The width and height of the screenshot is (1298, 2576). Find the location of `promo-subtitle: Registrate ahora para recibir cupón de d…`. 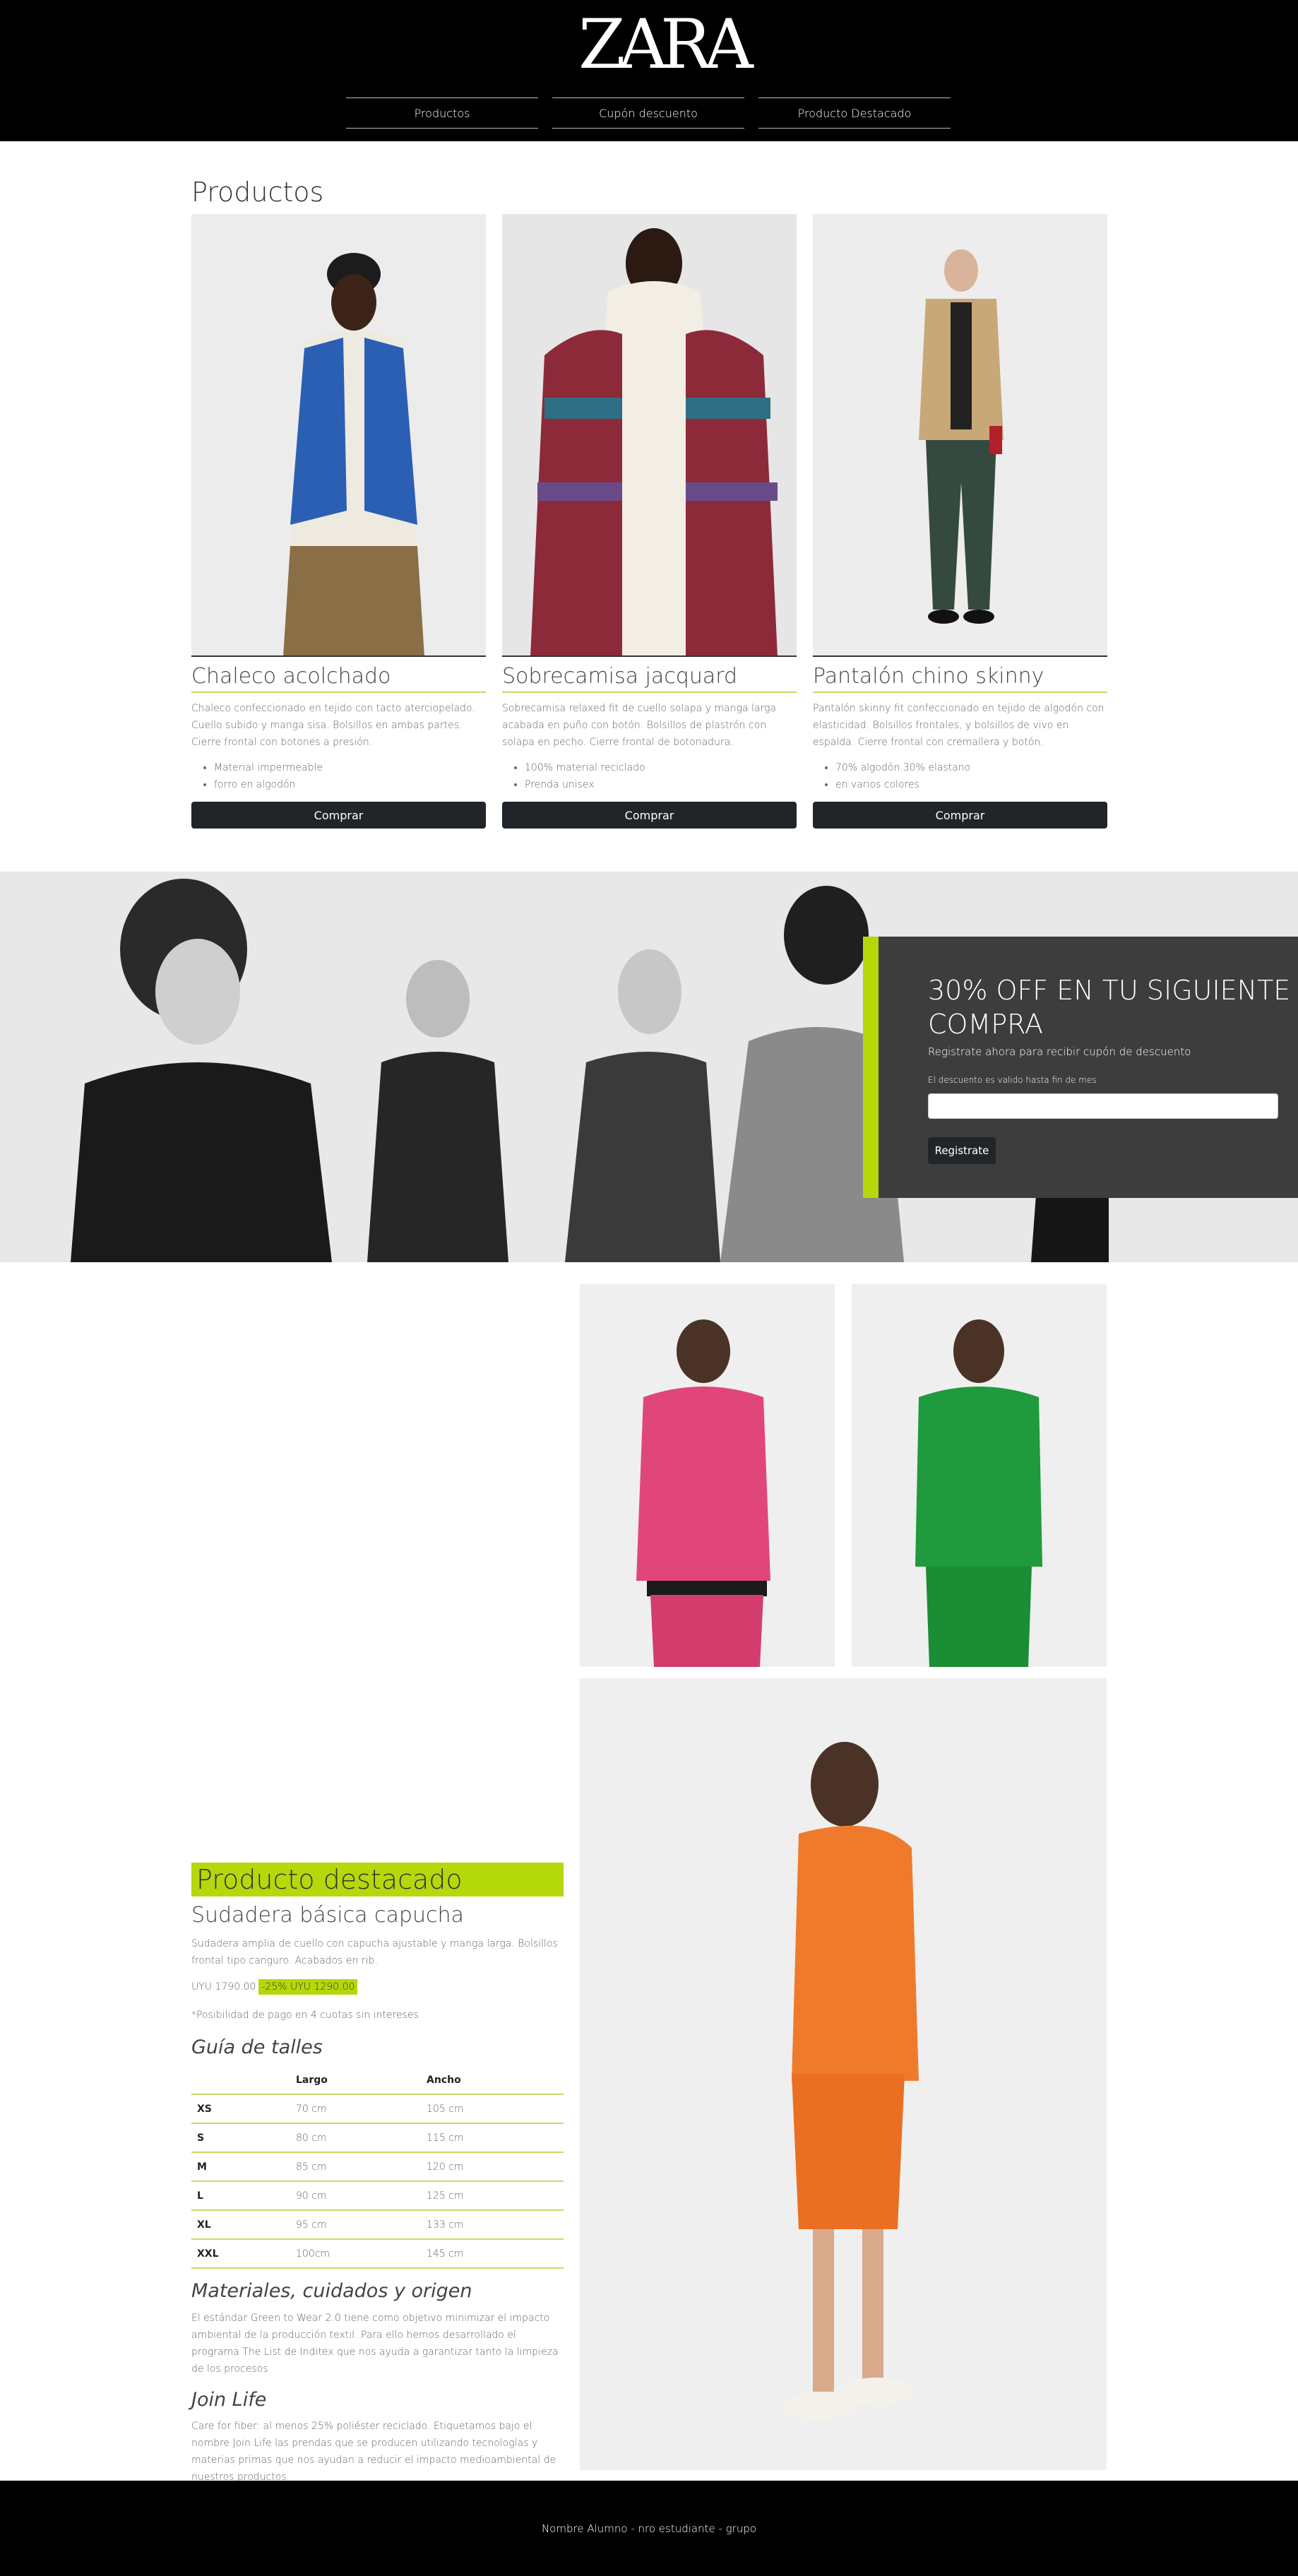

promo-subtitle: Registrate ahora para recibir cupón de d… is located at coordinates (1059, 1051).